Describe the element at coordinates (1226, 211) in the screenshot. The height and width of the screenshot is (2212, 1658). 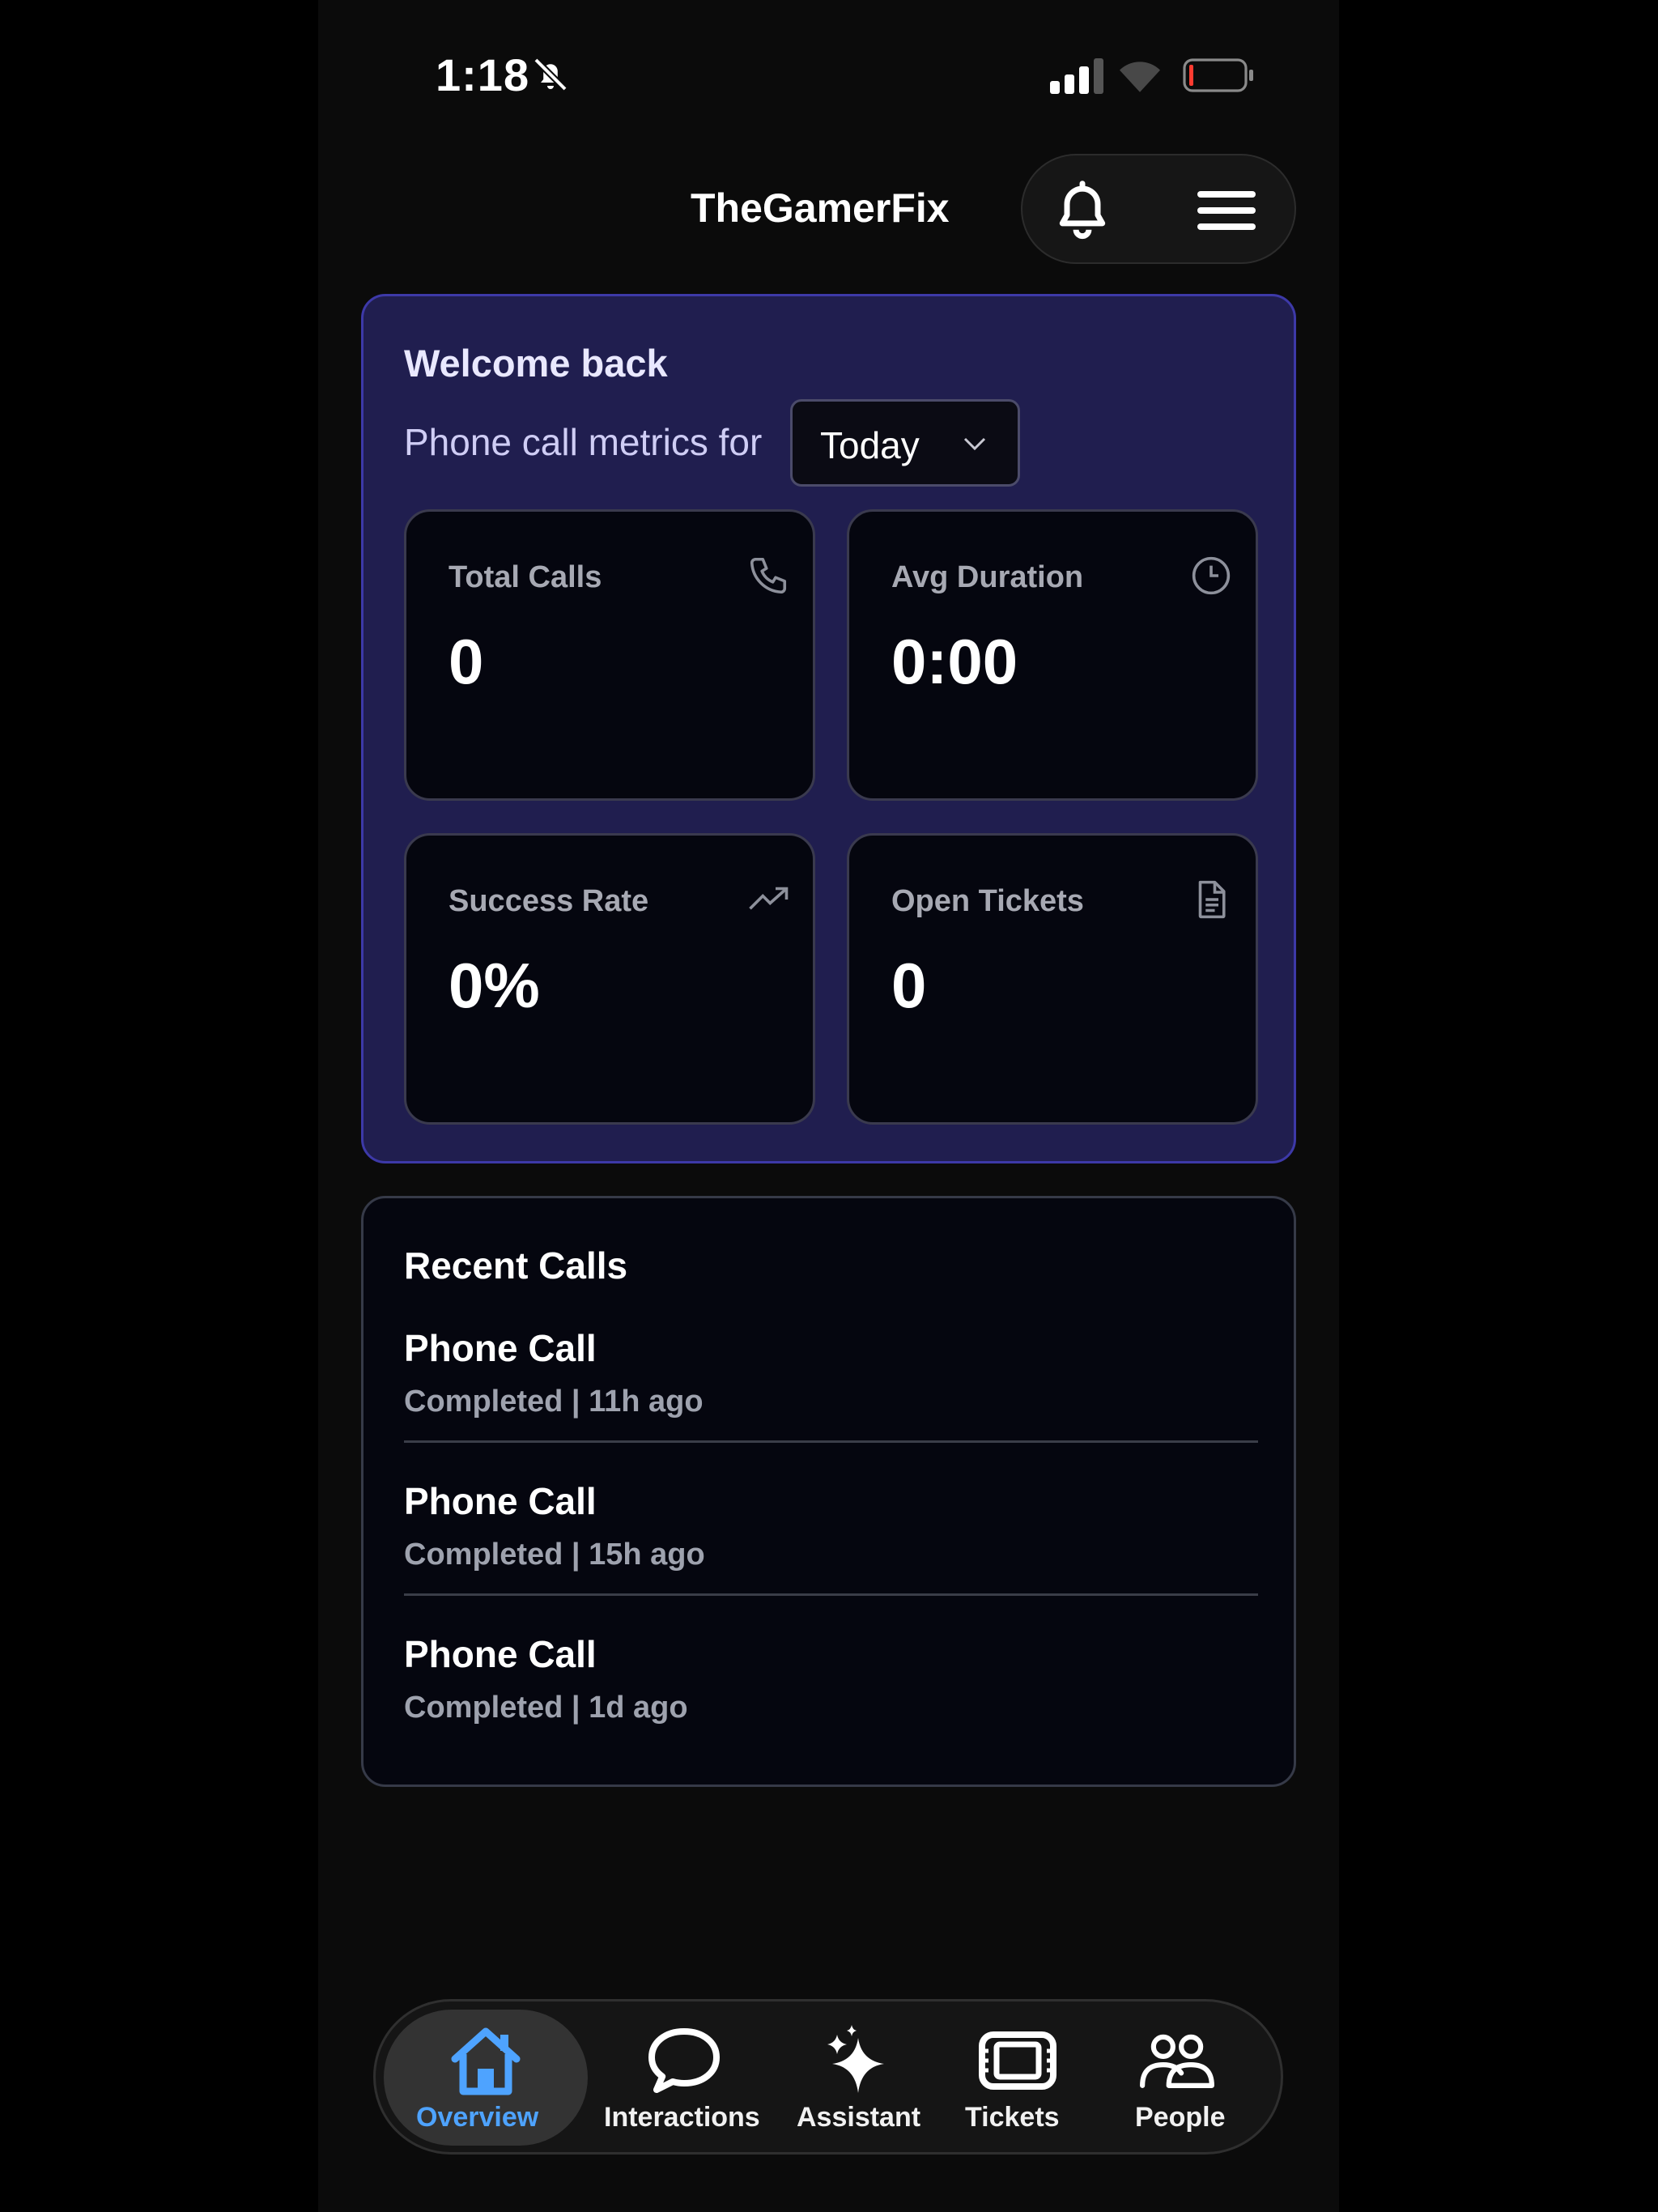
I see `hamburger-menu-icon` at that location.